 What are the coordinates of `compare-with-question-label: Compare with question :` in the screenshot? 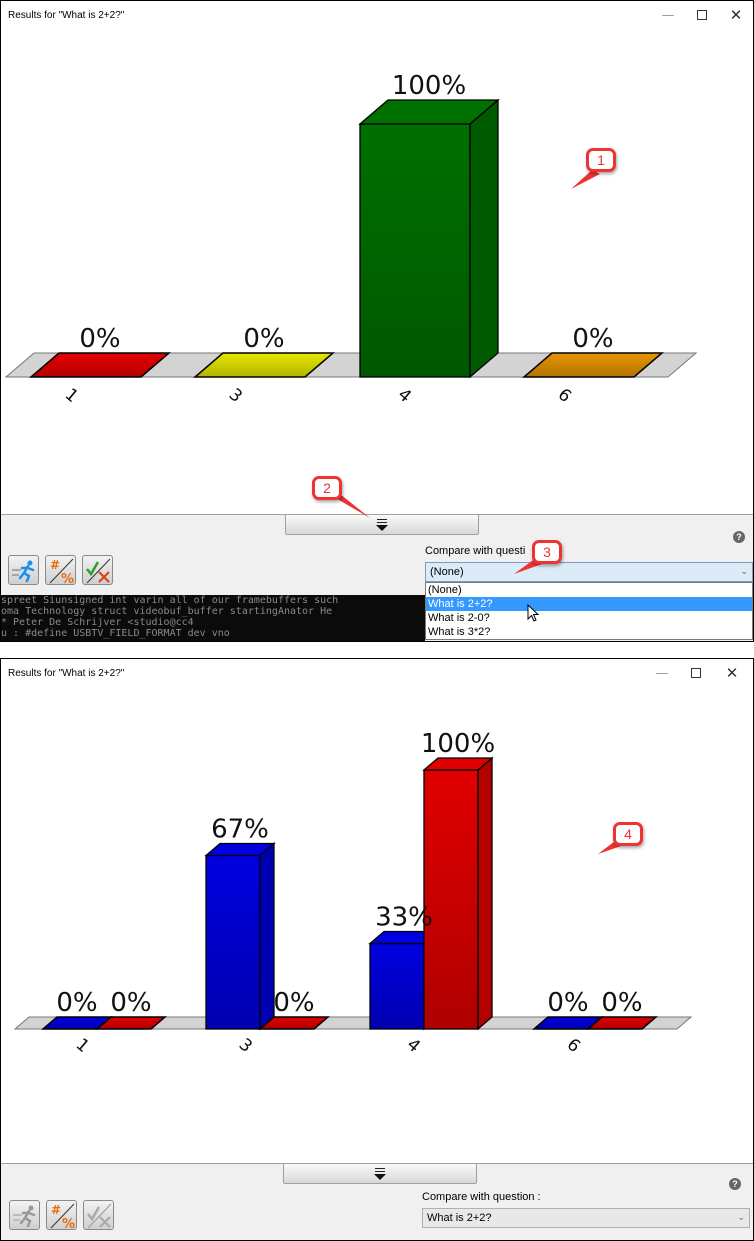 It's located at (481, 1197).